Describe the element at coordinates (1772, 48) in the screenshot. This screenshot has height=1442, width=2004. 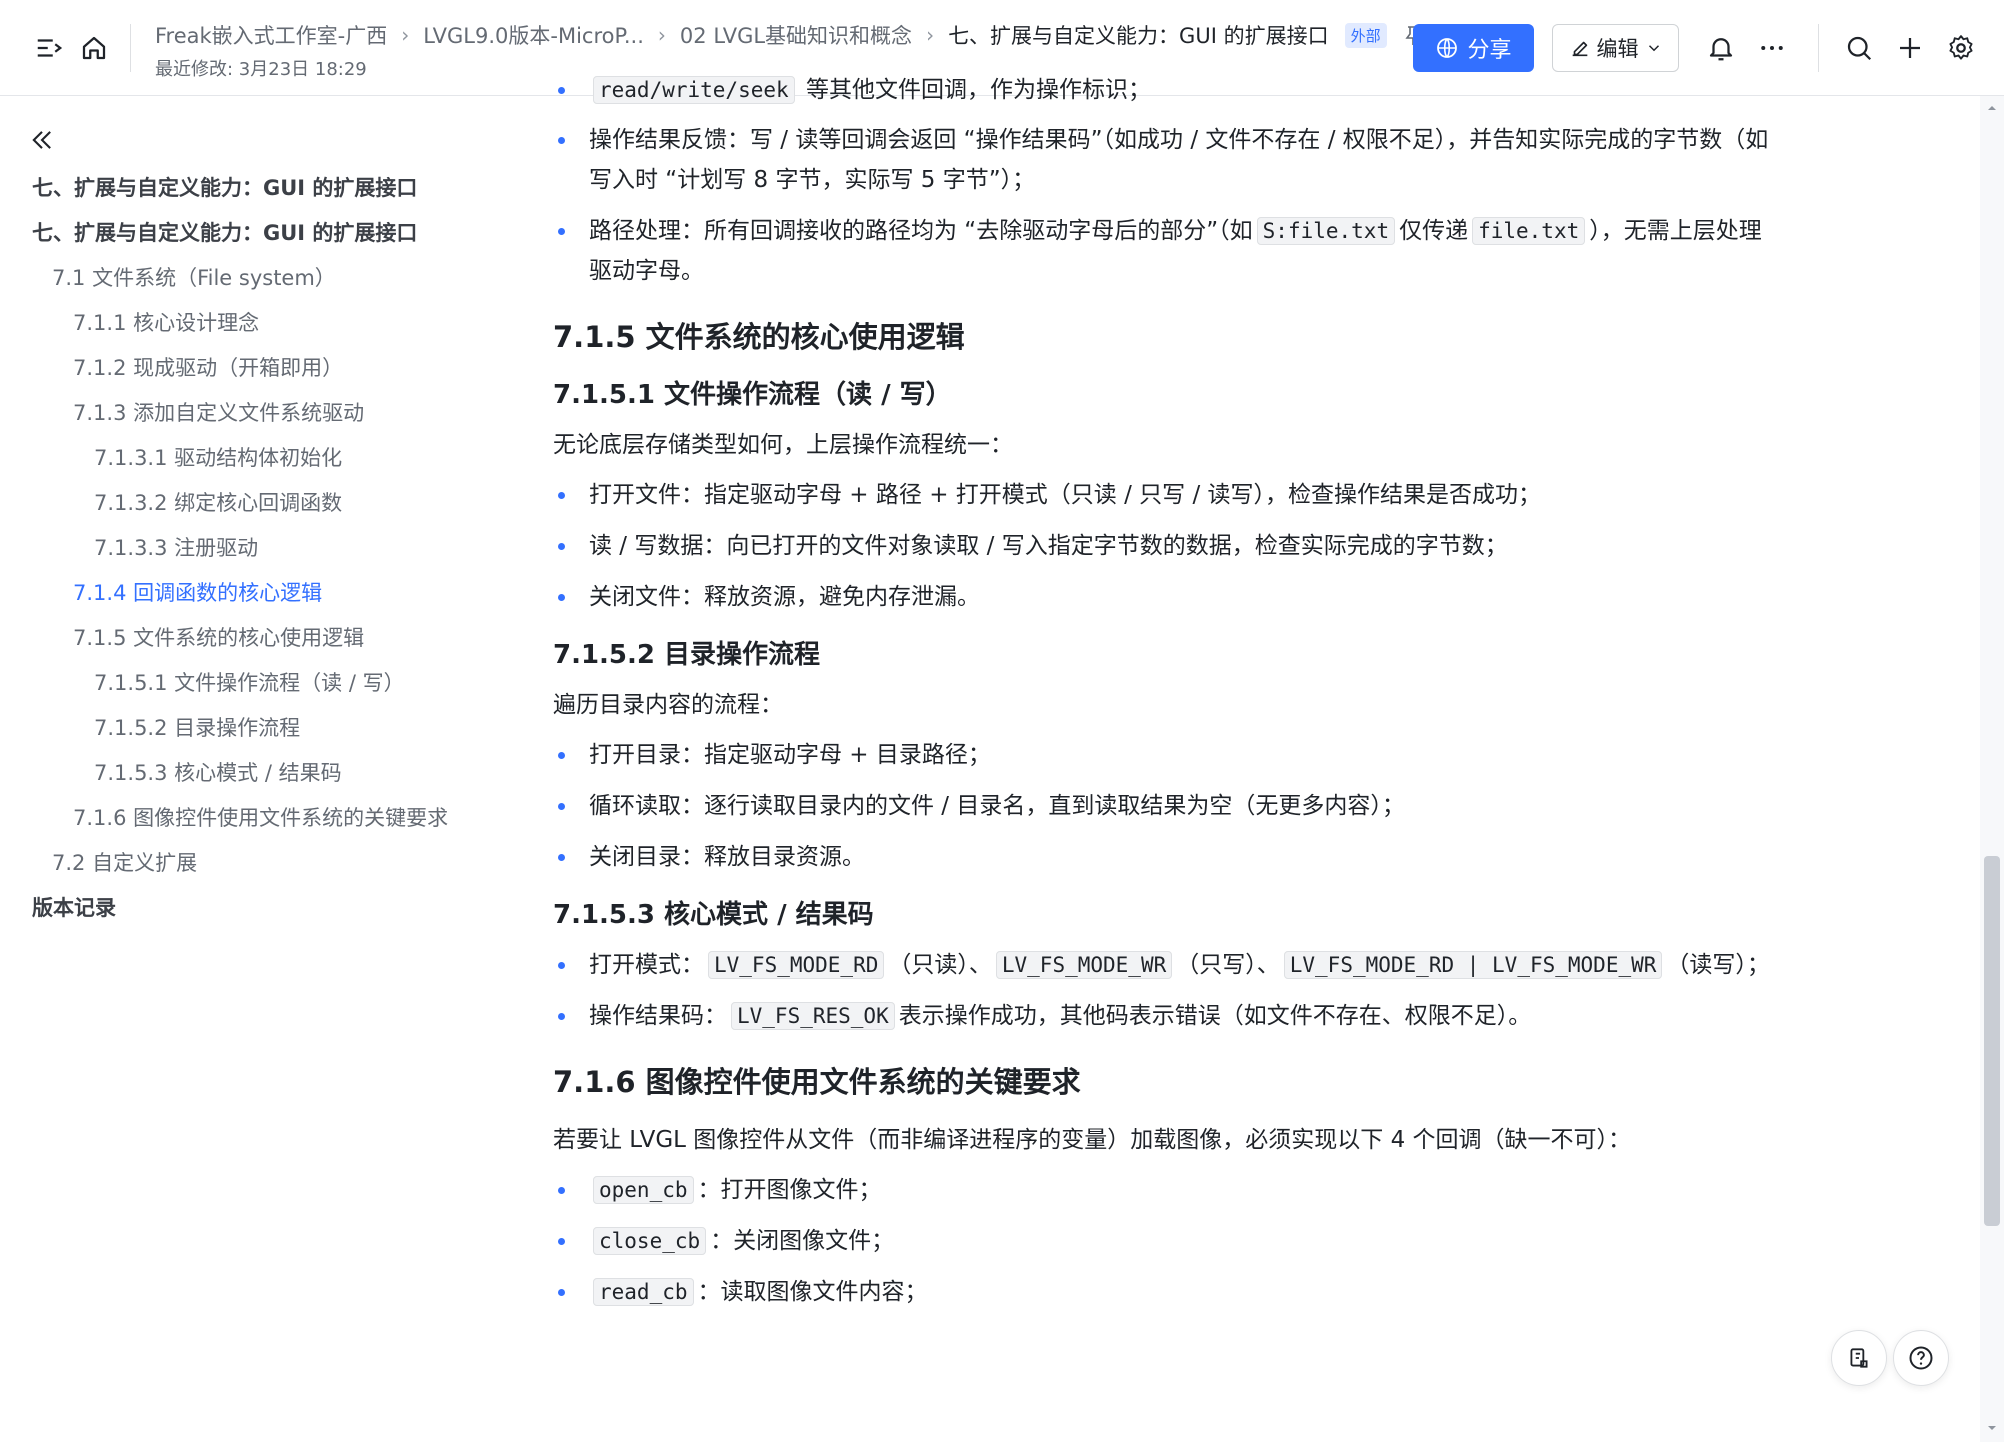
I see `more-icon` at that location.